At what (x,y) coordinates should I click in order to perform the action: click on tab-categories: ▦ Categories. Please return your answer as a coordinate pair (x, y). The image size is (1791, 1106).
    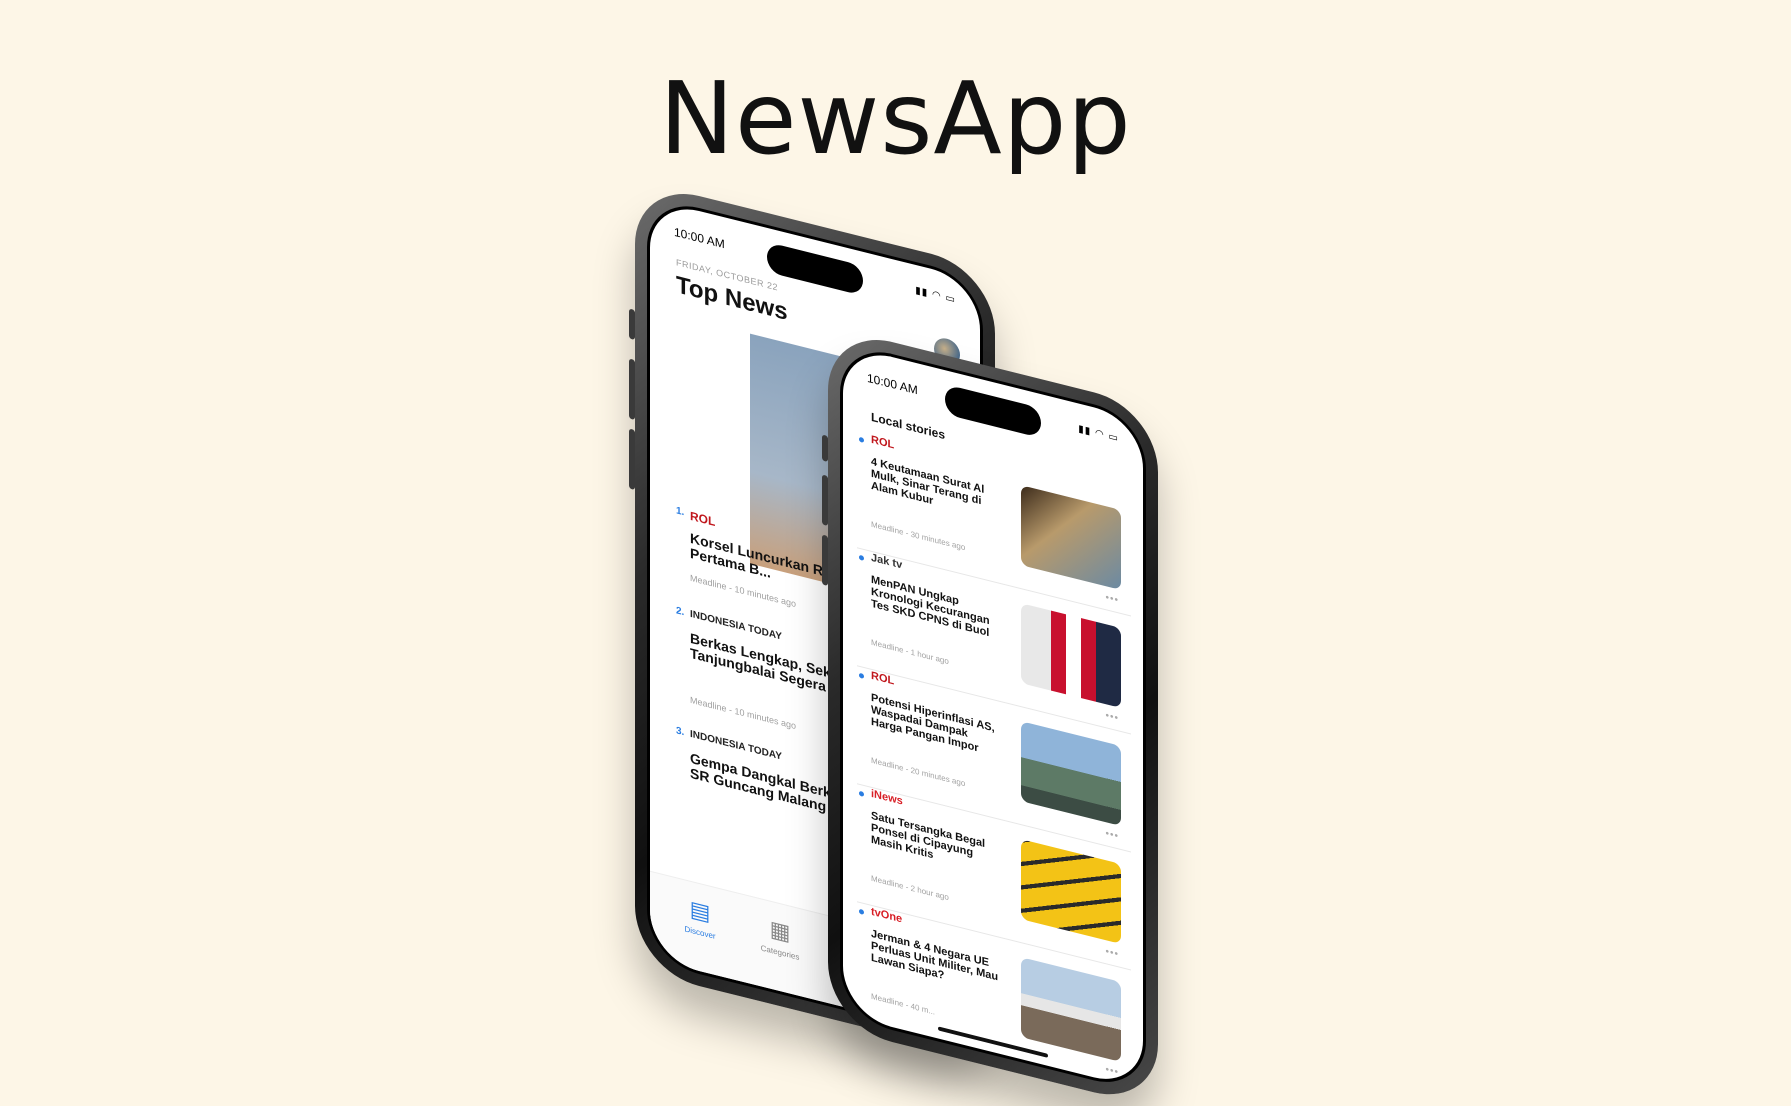
    Looking at the image, I should click on (780, 937).